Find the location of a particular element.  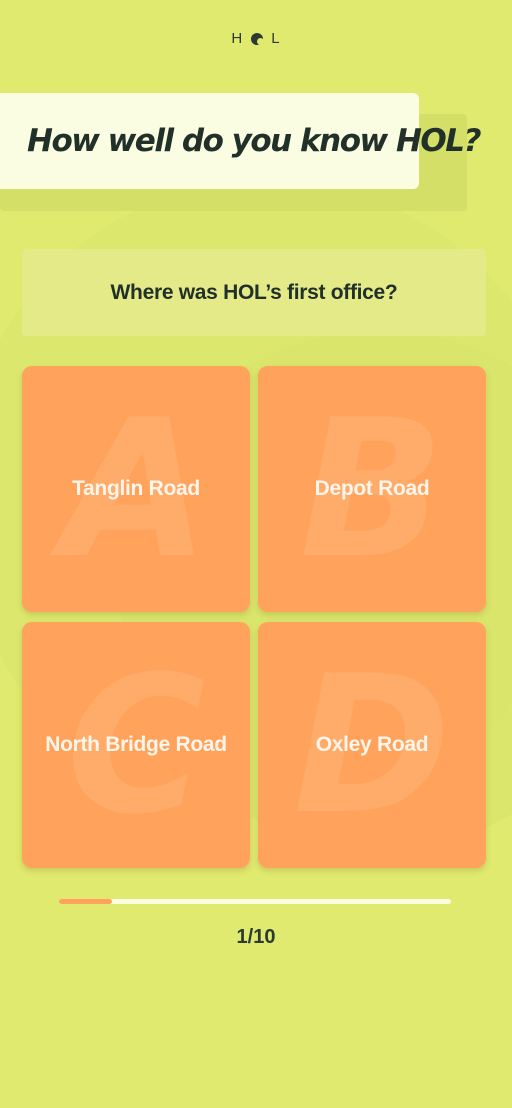

progress-bar-fill is located at coordinates (85, 901).